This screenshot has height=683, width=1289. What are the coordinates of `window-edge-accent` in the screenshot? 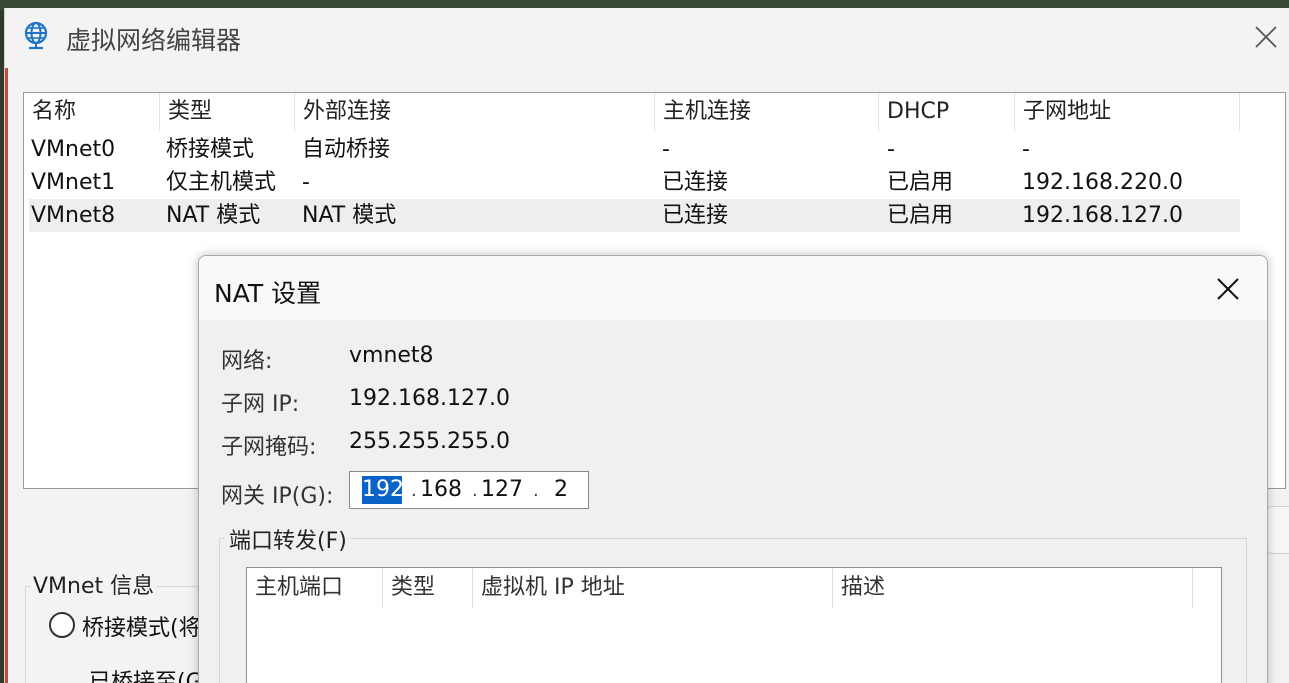 It's located at (6, 375).